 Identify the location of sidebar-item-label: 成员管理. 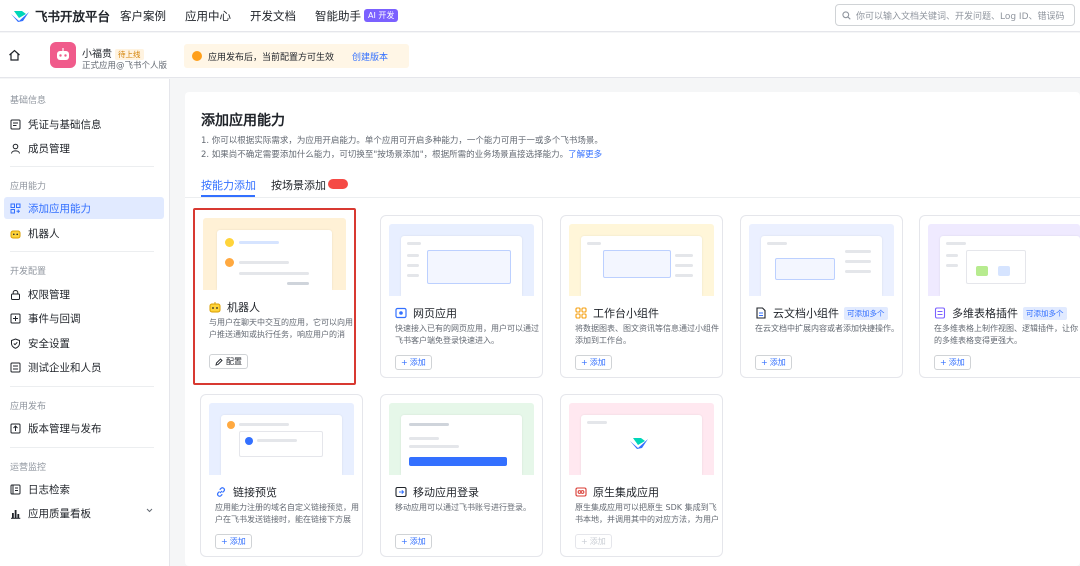
(49, 148).